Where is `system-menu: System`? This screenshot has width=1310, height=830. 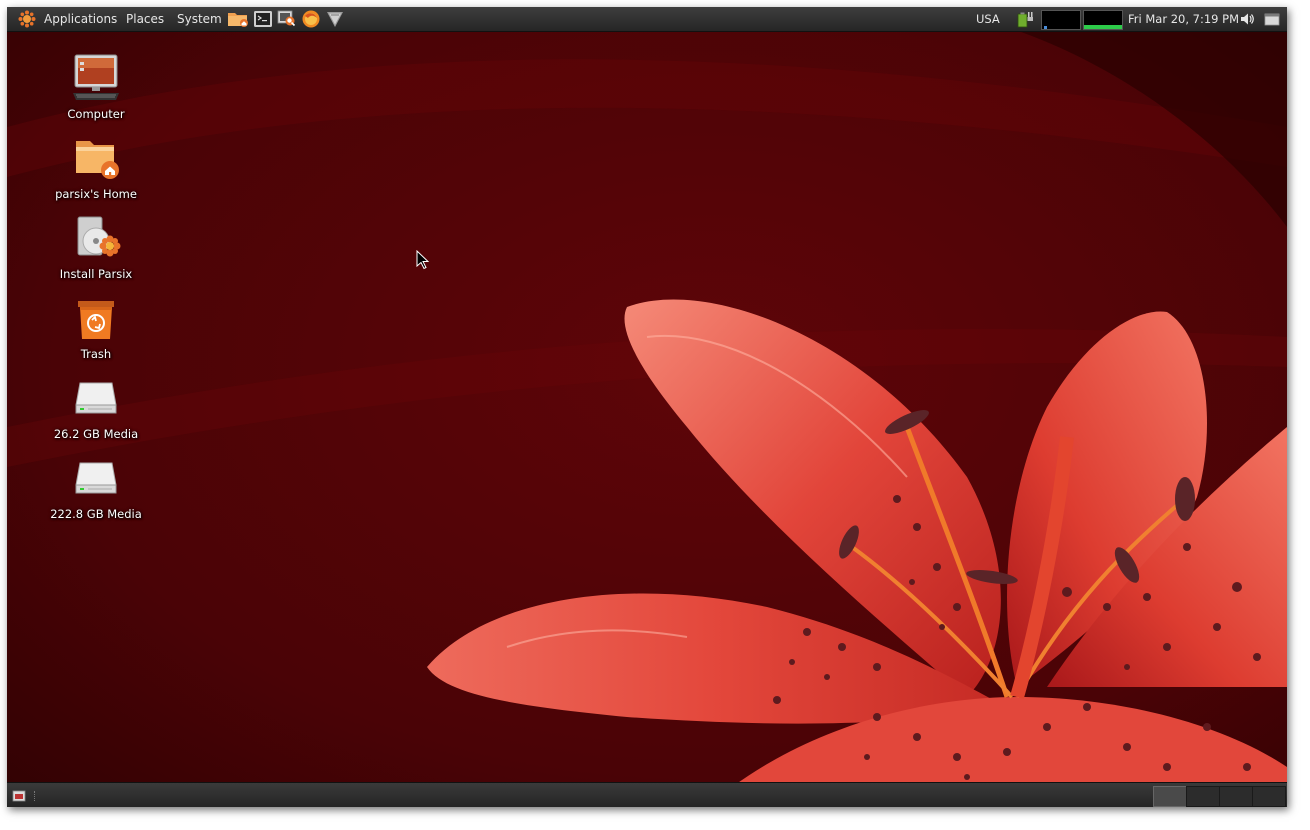
system-menu: System is located at coordinates (199, 19).